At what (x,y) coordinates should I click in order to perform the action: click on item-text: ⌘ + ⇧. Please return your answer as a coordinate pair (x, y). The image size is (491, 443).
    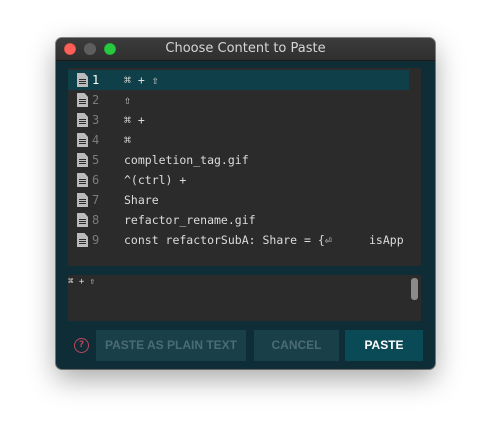
    Looking at the image, I should click on (141, 80).